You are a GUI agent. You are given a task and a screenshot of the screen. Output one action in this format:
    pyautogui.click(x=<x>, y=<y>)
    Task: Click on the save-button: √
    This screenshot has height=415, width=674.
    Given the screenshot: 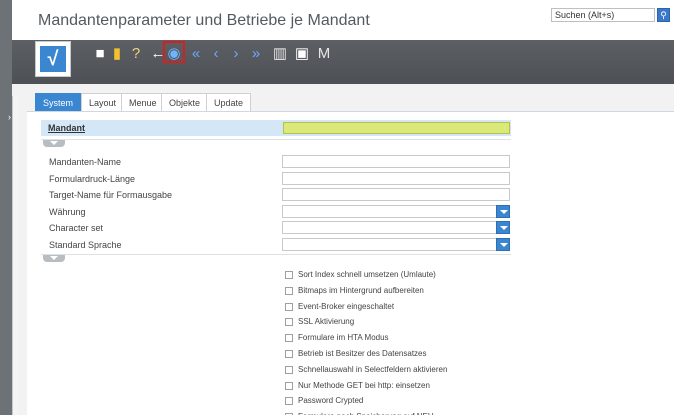 What is the action you would take?
    pyautogui.click(x=53, y=59)
    